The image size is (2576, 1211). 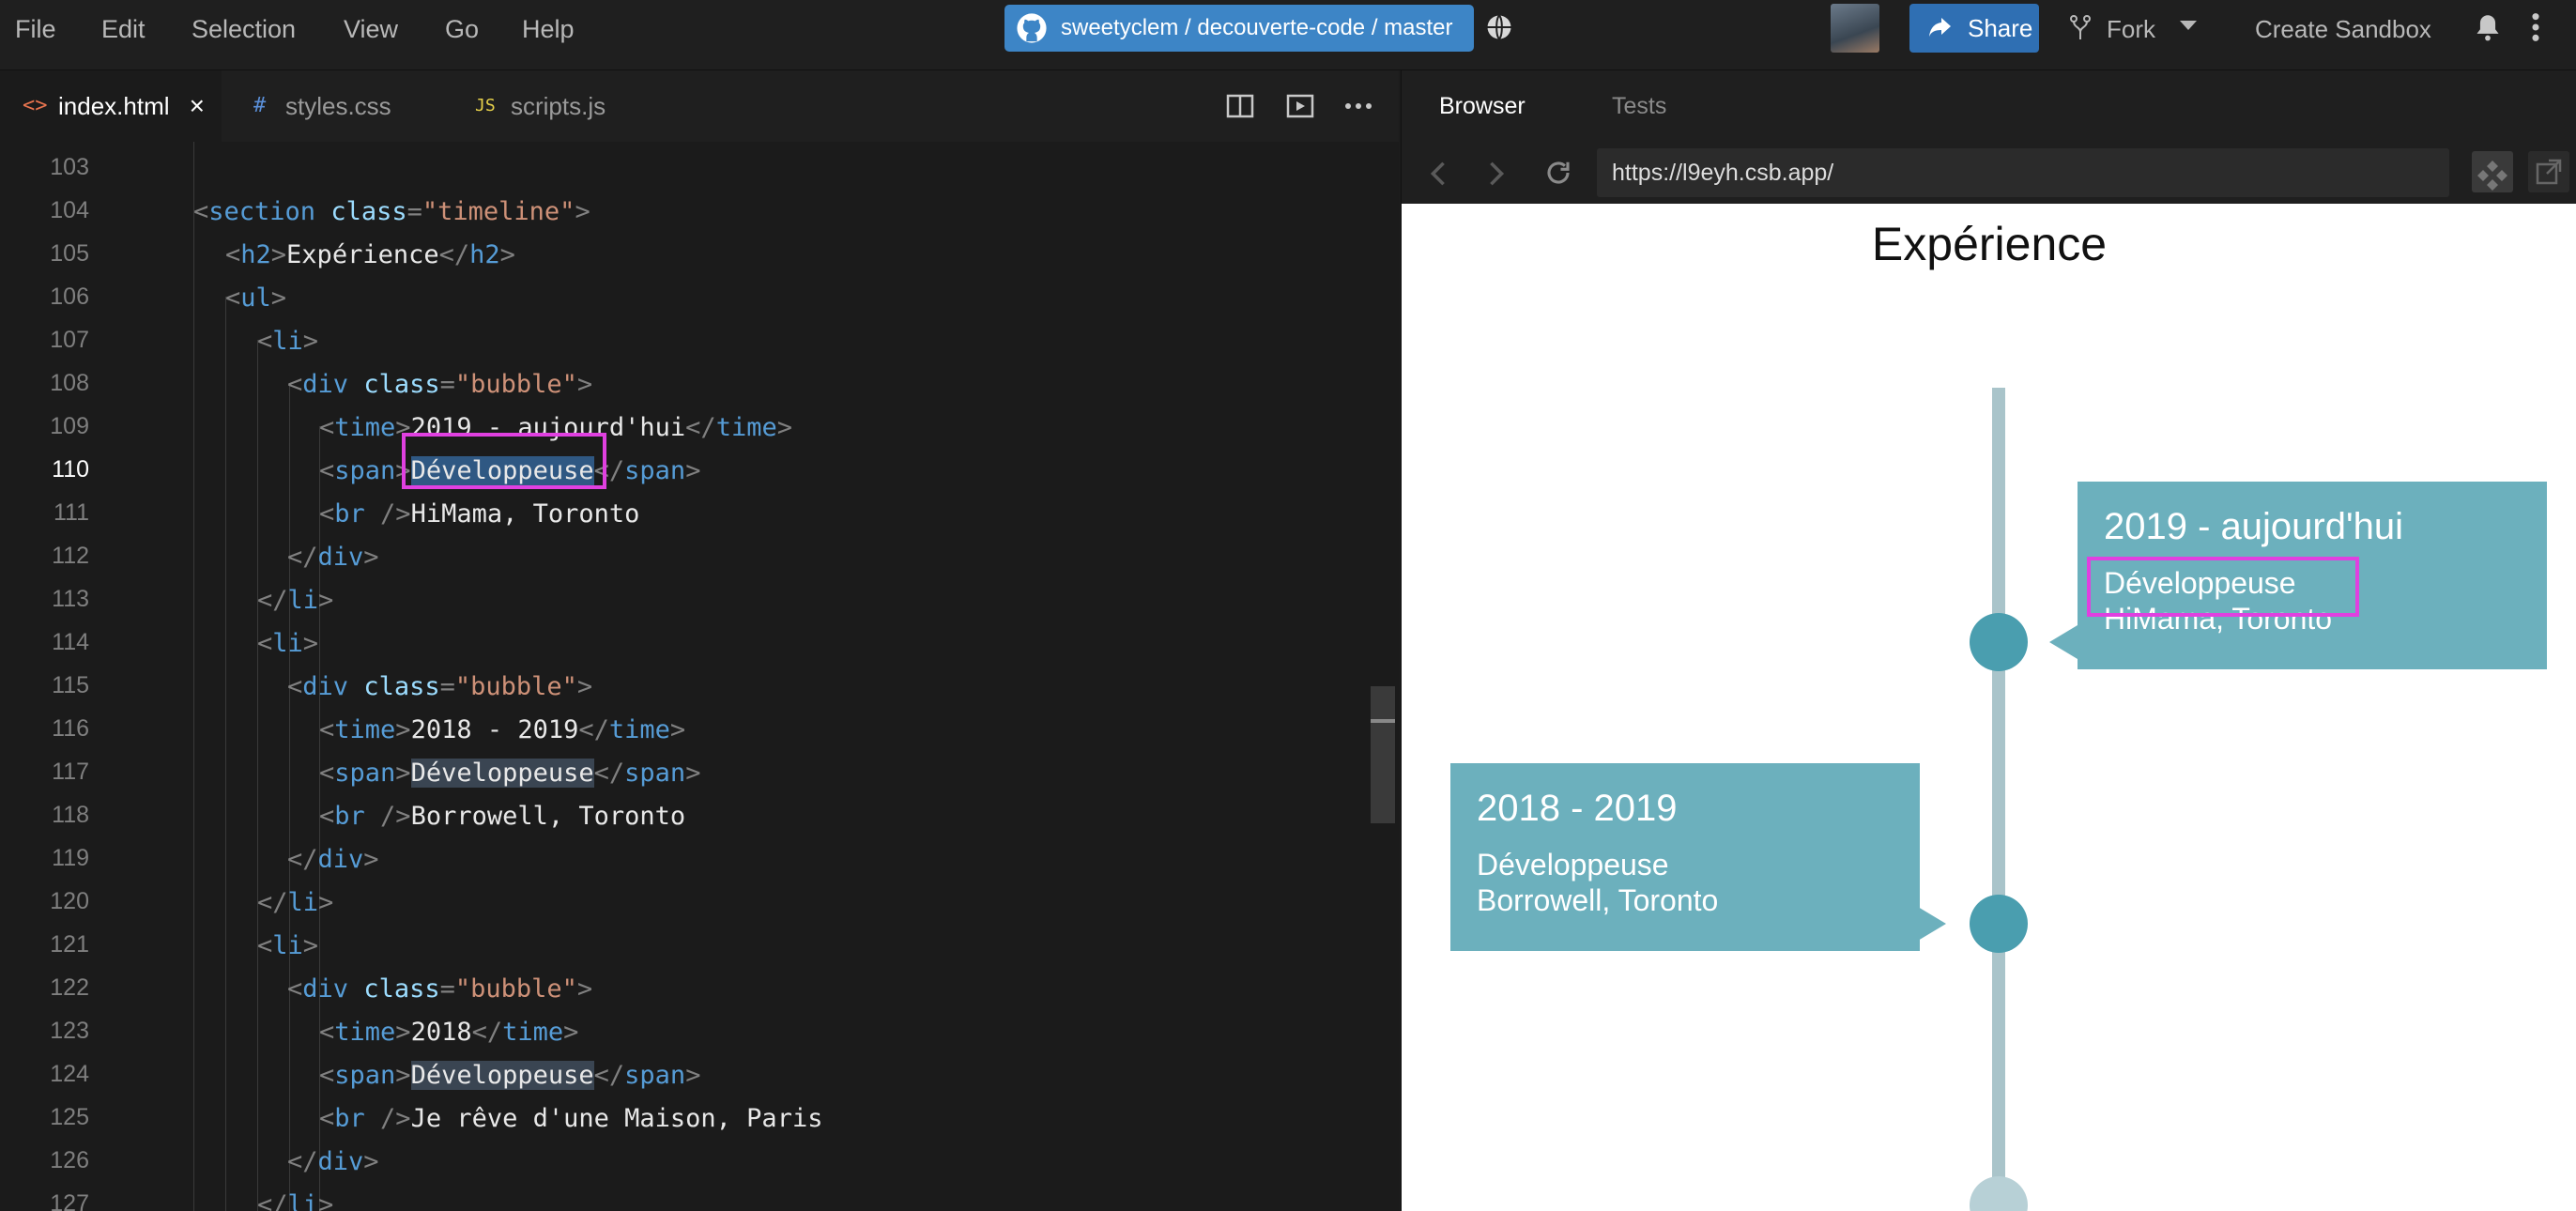 What do you see at coordinates (1639, 106) in the screenshot?
I see `tab-tests: Tests` at bounding box center [1639, 106].